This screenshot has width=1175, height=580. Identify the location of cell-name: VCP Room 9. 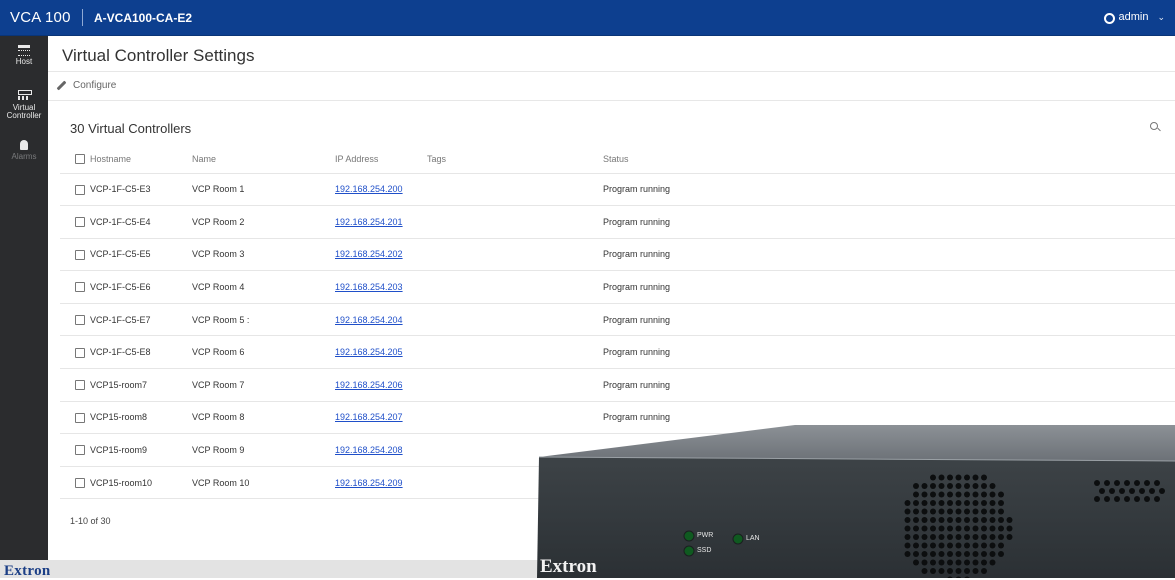
(263, 450).